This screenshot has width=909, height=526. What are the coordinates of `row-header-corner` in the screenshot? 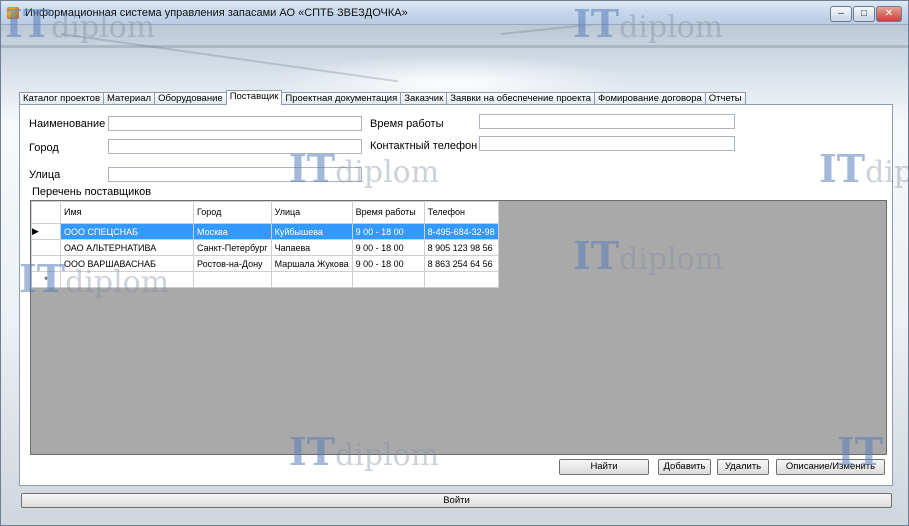 It's located at (46, 212).